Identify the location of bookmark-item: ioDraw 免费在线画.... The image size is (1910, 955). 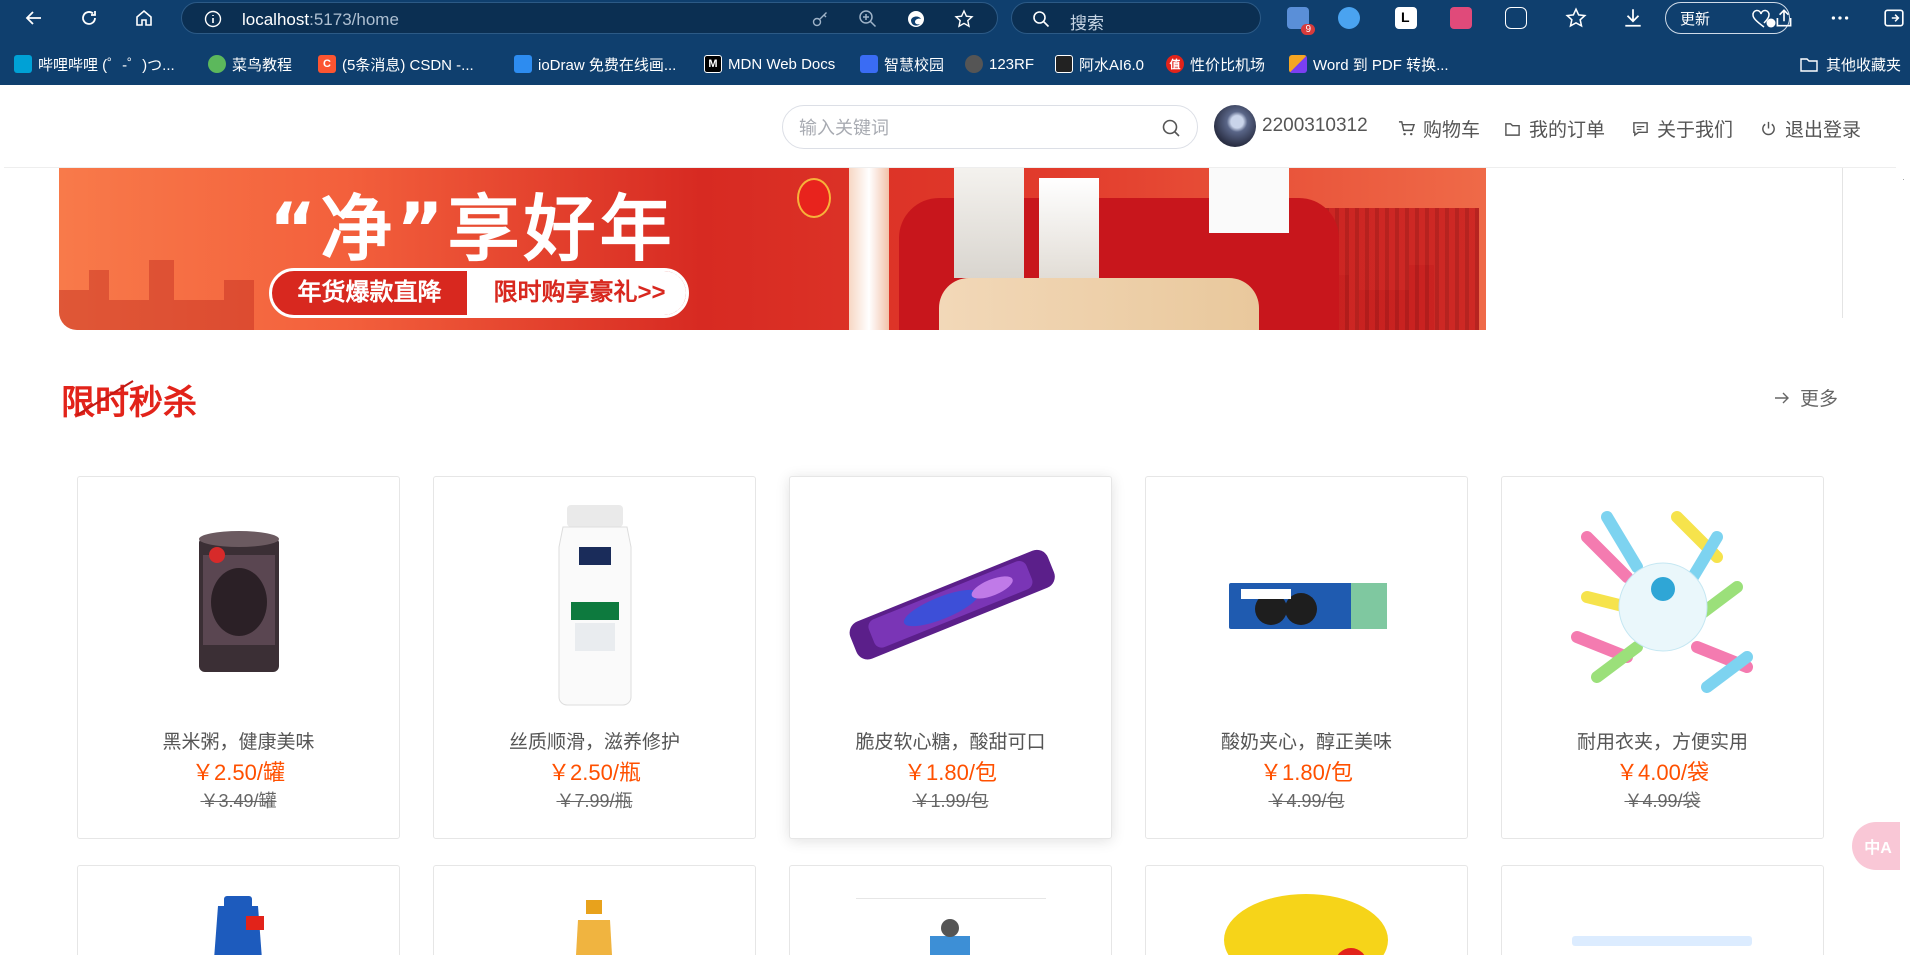
(595, 64).